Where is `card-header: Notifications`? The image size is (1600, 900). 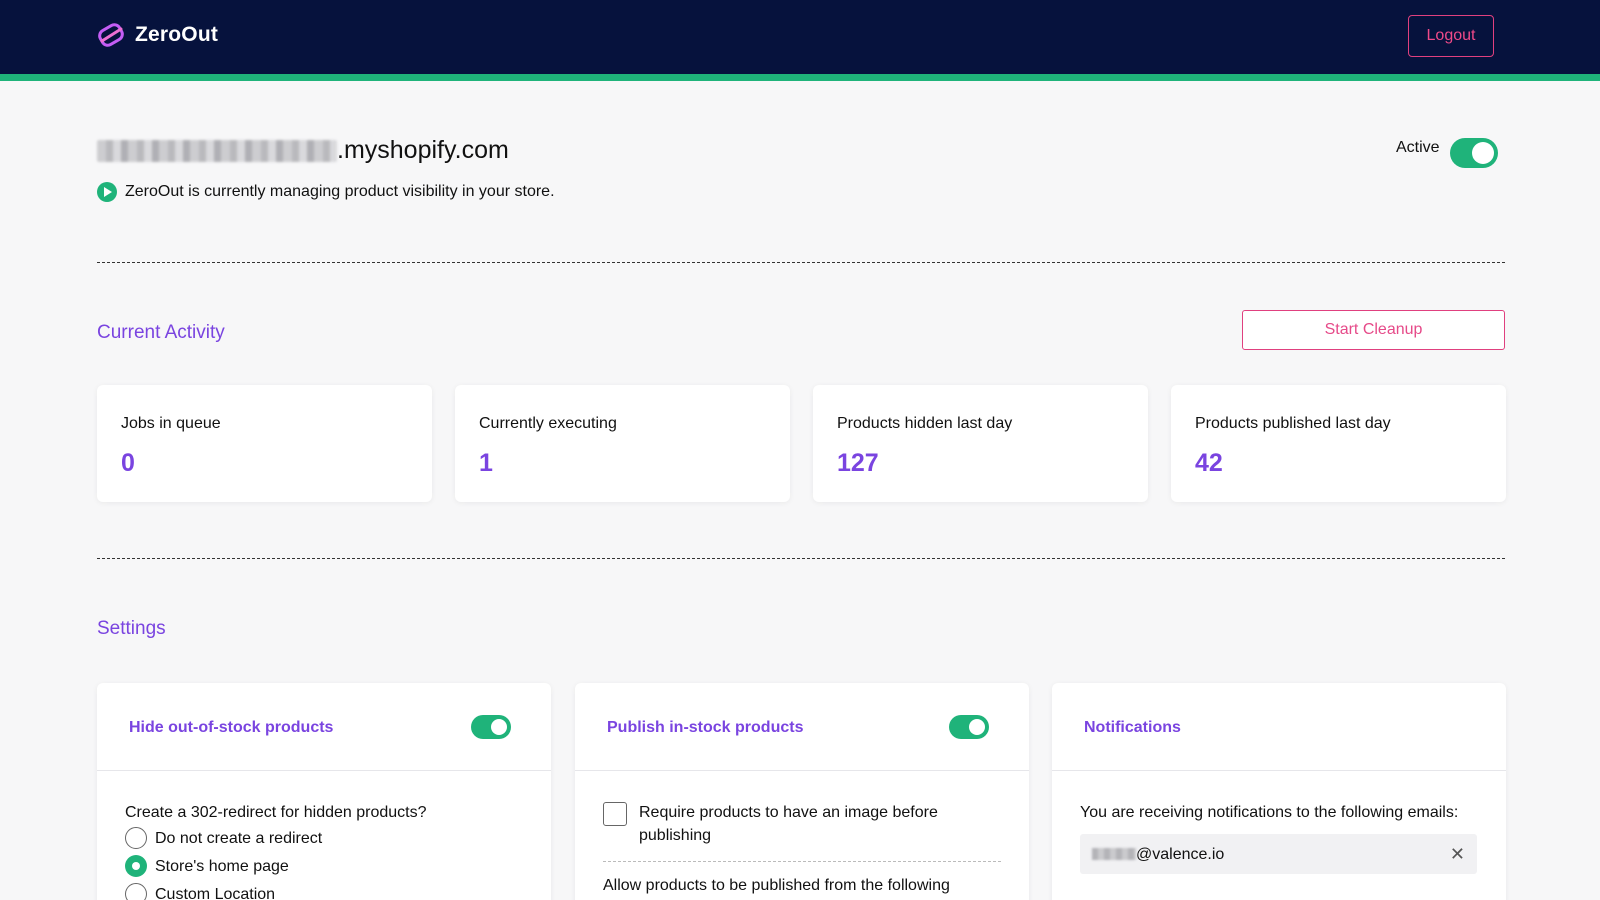
card-header: Notifications is located at coordinates (1279, 727).